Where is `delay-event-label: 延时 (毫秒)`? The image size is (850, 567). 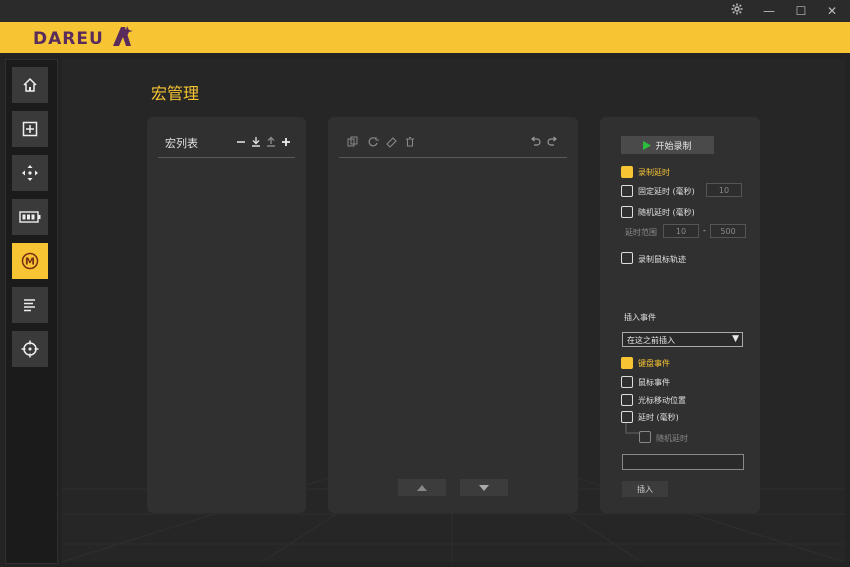
delay-event-label: 延时 (毫秒) is located at coordinates (658, 417).